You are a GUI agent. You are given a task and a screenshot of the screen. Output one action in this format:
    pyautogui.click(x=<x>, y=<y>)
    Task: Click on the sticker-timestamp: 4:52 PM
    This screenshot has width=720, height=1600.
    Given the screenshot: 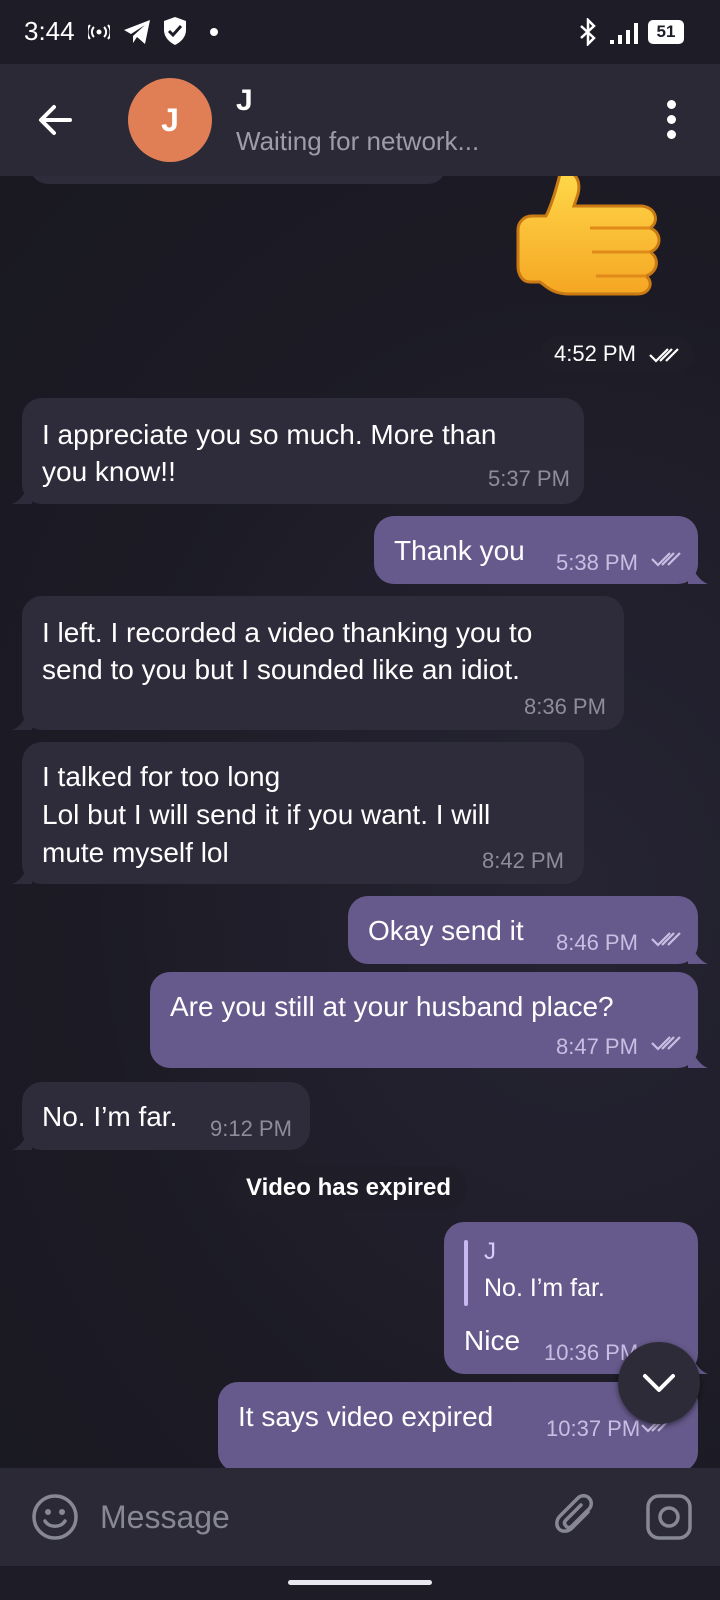 What is the action you would take?
    pyautogui.click(x=617, y=354)
    